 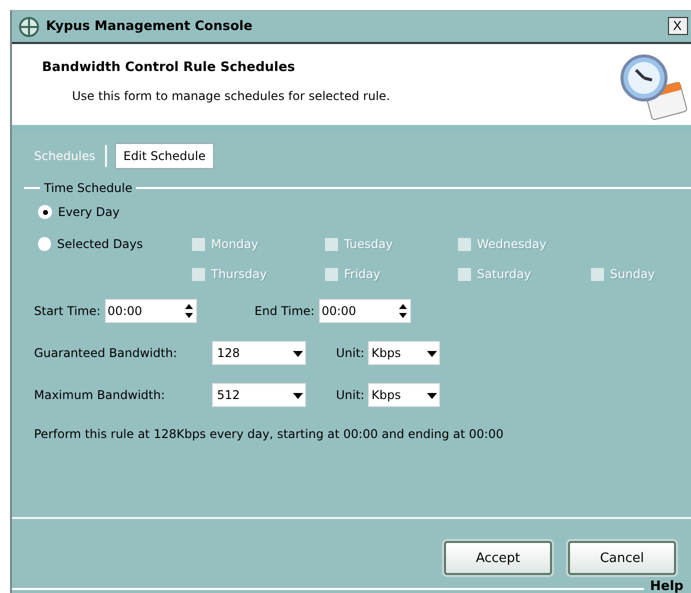 I want to click on dialog-button: Accept, so click(x=498, y=558).